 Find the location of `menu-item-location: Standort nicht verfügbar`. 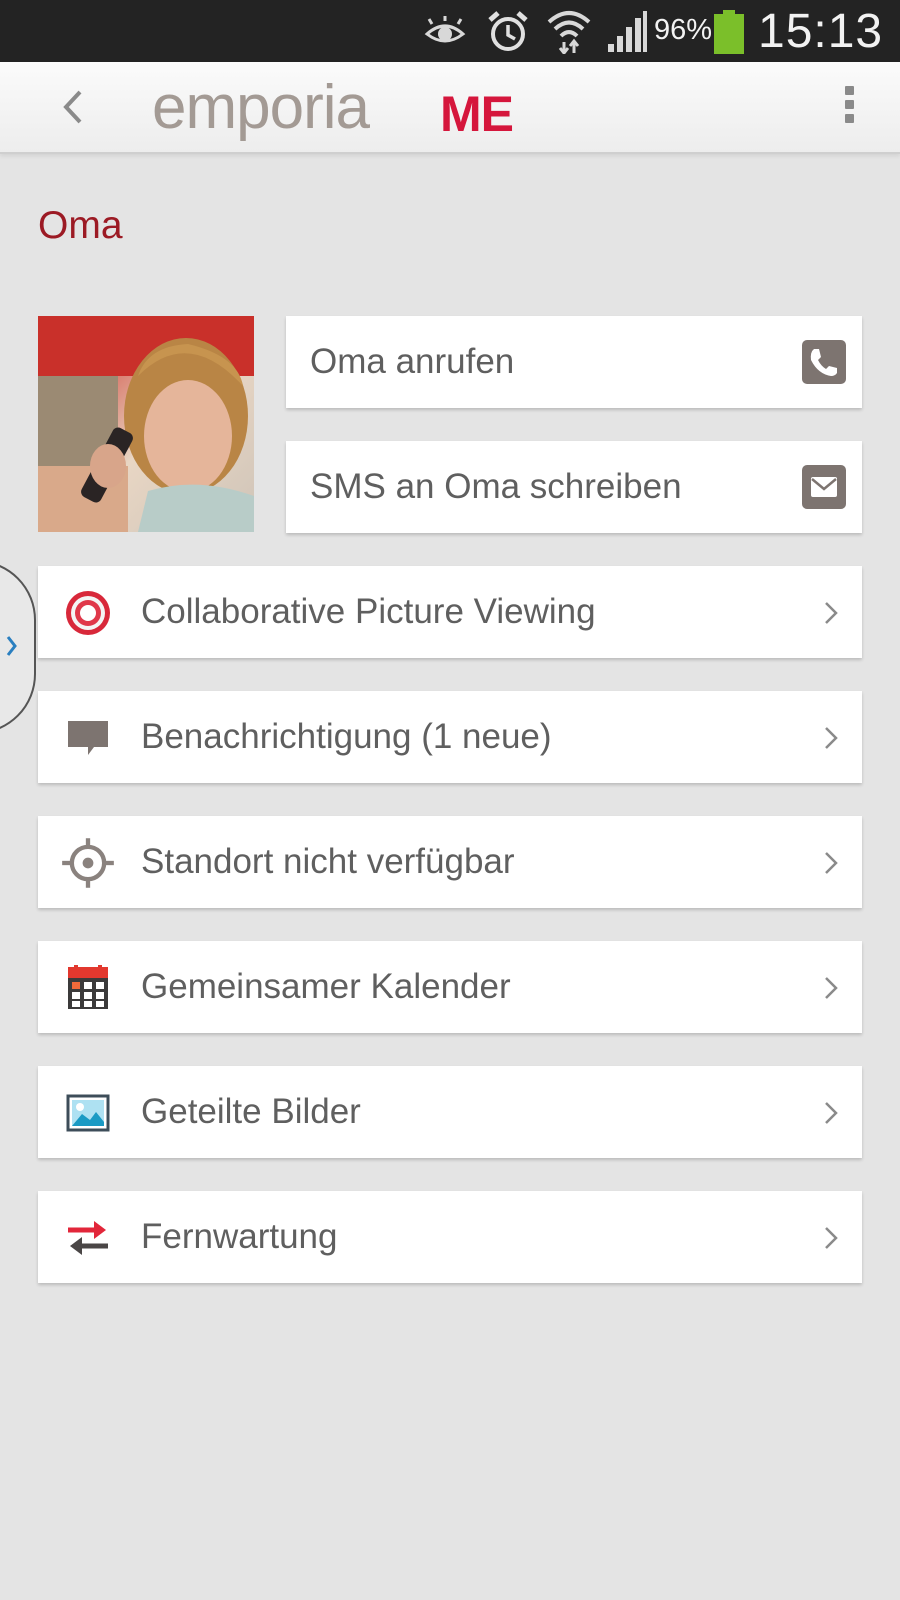

menu-item-location: Standort nicht verfügbar is located at coordinates (450, 862).